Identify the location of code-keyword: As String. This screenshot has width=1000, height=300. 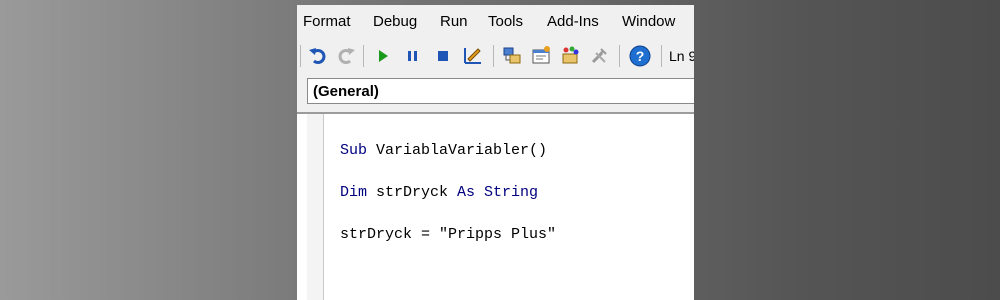
(498, 192).